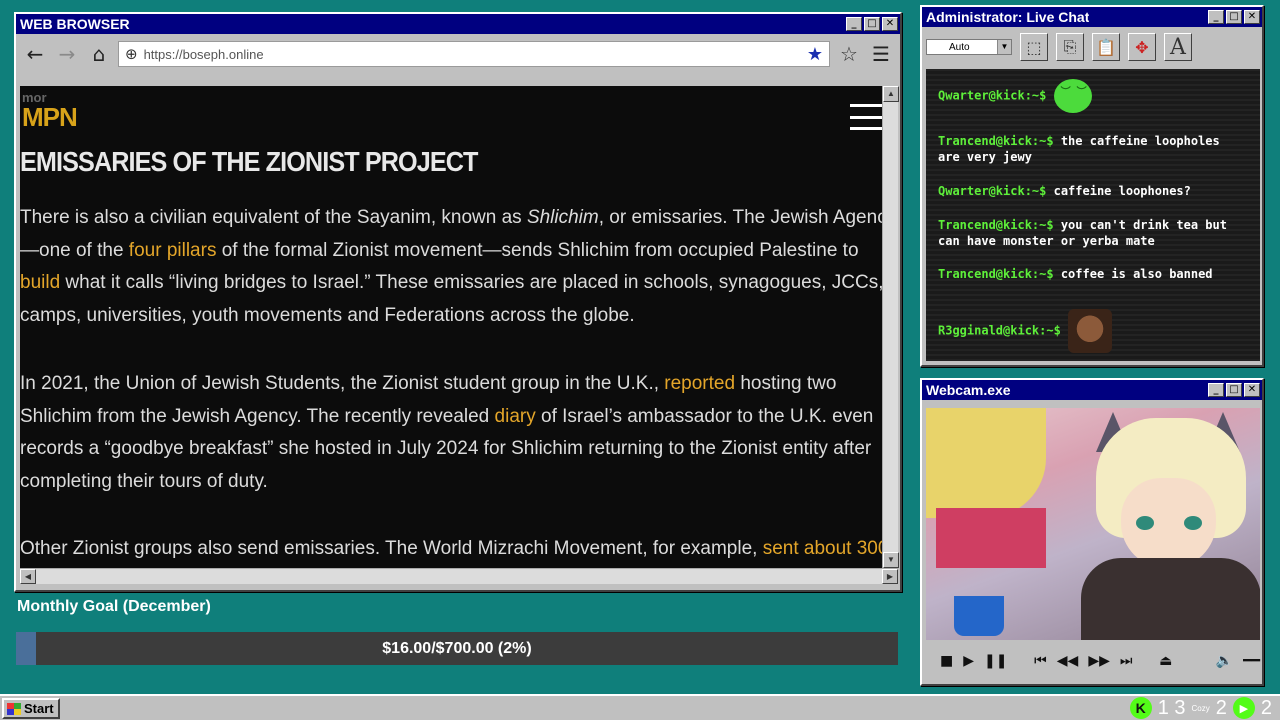  What do you see at coordinates (51, 112) in the screenshot?
I see `site-logo: mor MPN` at bounding box center [51, 112].